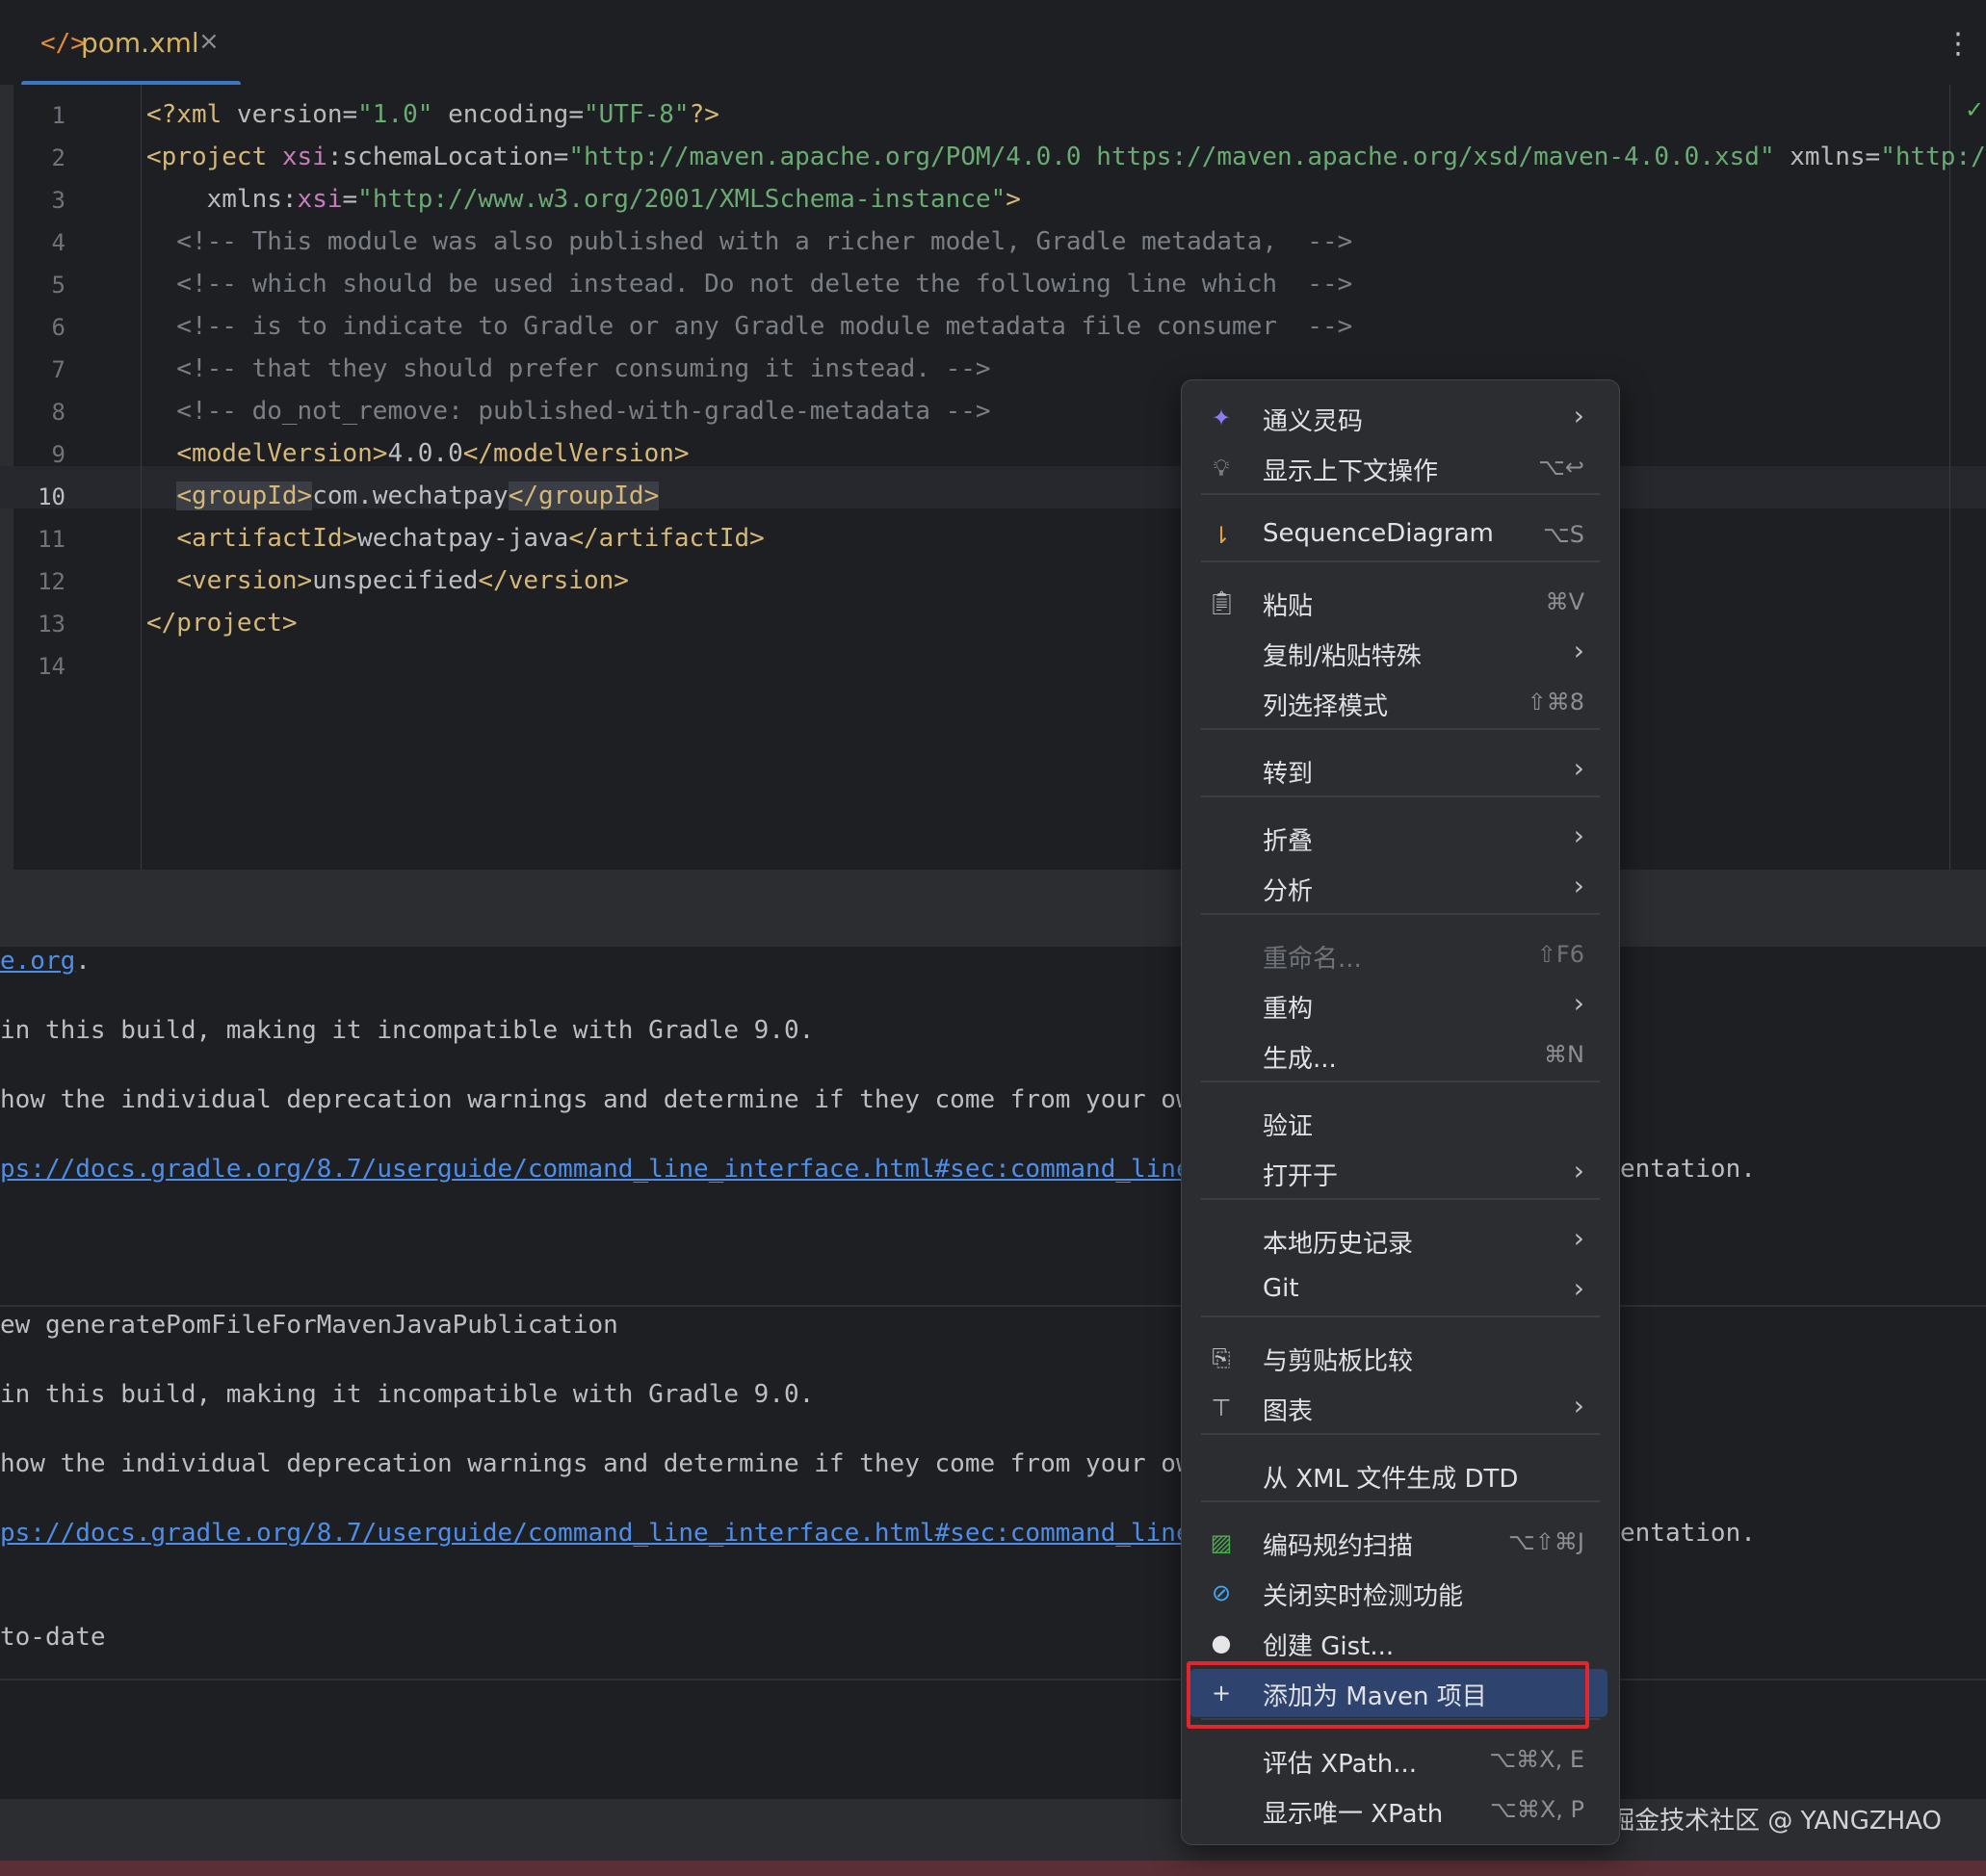 Image resolution: width=1986 pixels, height=1876 pixels. Describe the element at coordinates (131, 44) in the screenshot. I see `tab-pom-xml: </> pom.xml ×` at that location.